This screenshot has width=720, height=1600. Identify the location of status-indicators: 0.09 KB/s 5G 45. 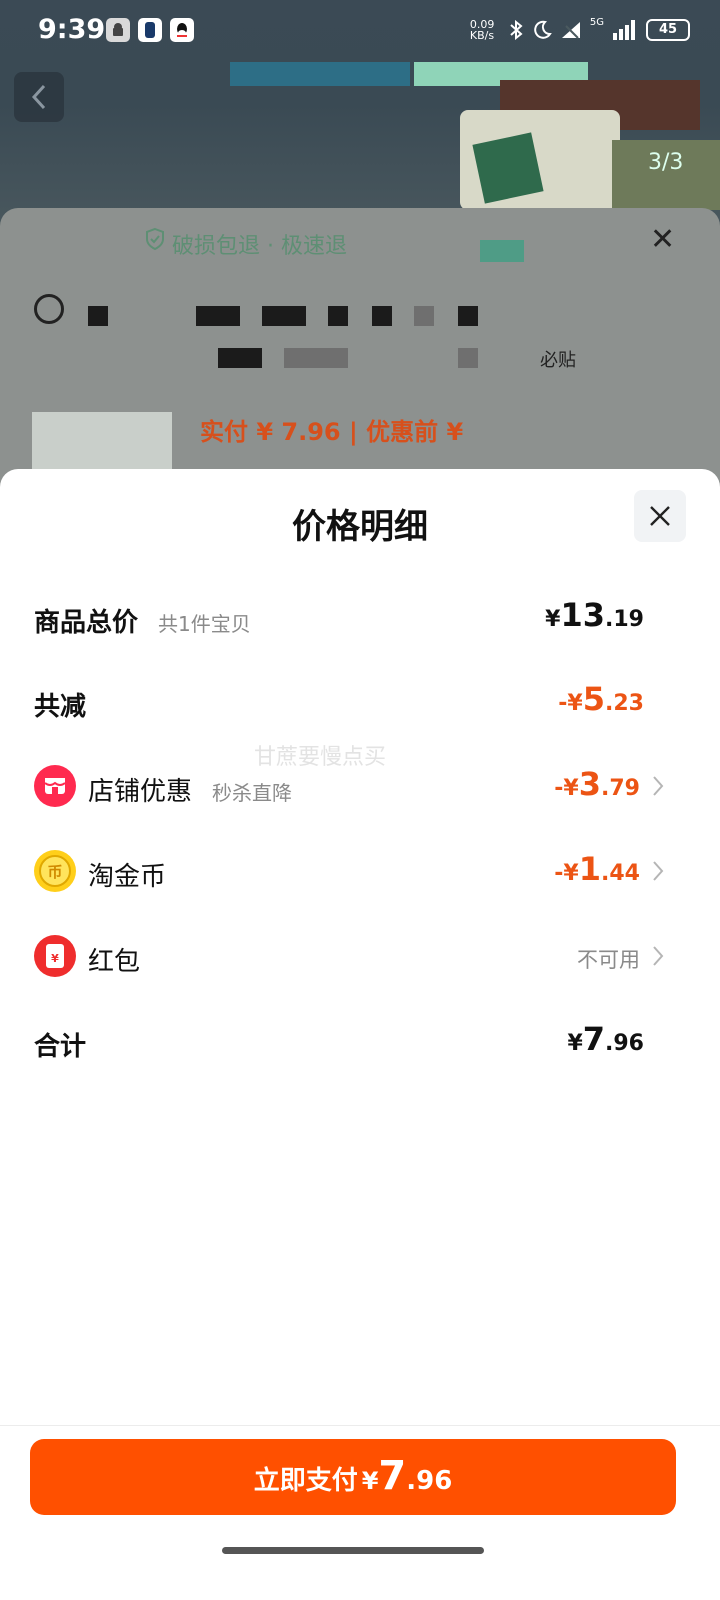
(580, 30).